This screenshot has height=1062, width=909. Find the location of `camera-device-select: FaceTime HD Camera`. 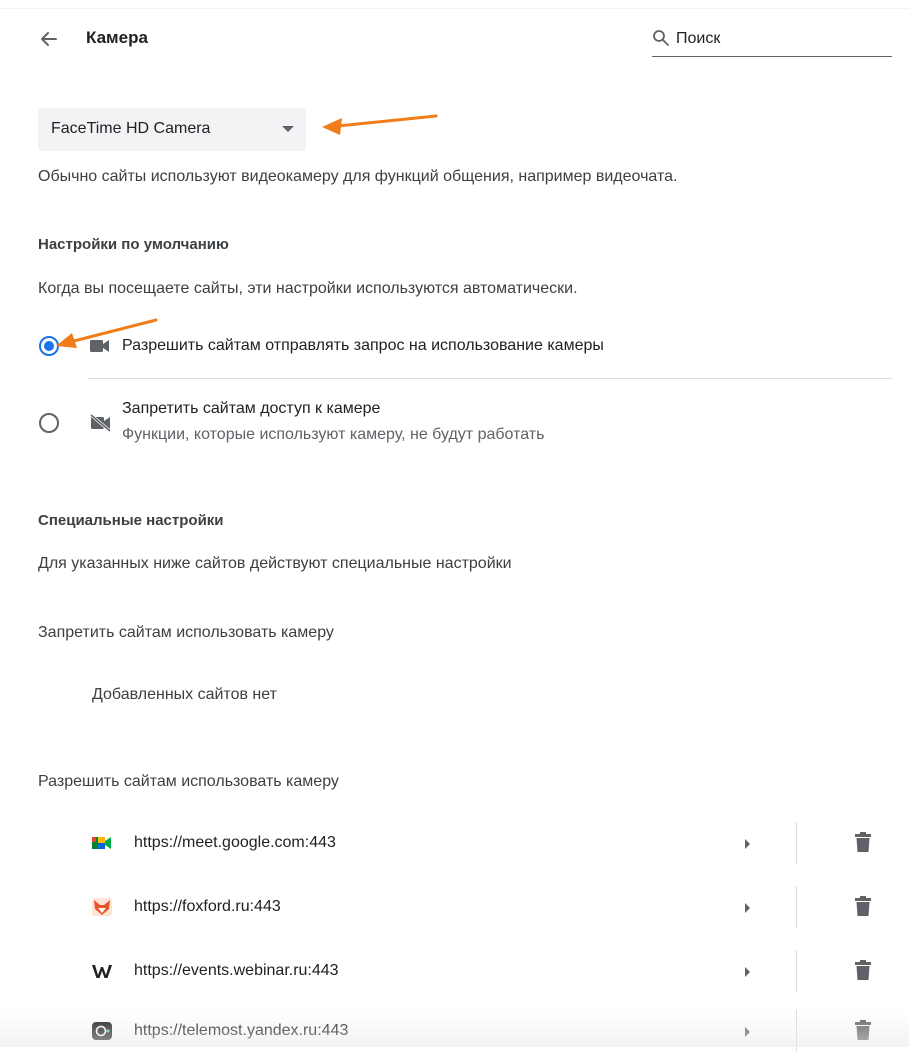

camera-device-select: FaceTime HD Camera is located at coordinates (172, 129).